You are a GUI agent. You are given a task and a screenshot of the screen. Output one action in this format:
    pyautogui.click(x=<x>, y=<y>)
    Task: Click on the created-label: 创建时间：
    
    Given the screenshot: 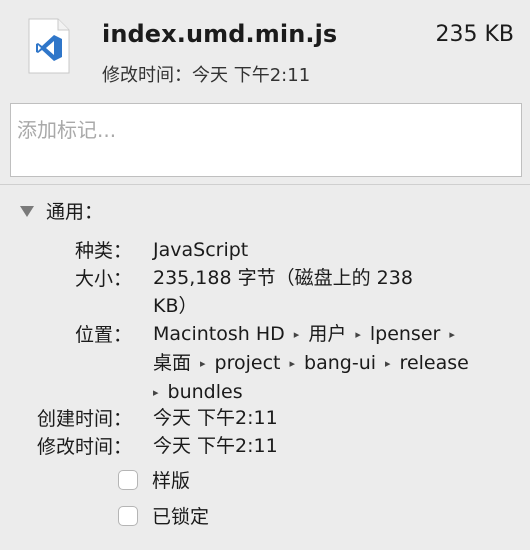 What is the action you would take?
    pyautogui.click(x=84, y=419)
    